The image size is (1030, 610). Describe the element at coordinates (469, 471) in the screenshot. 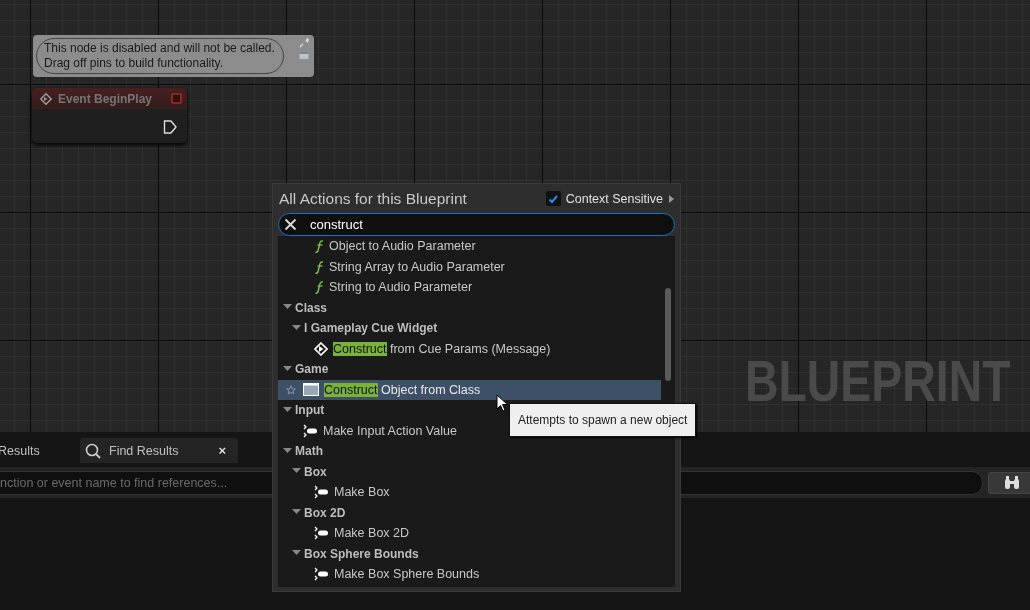

I see `category-row: Box` at that location.